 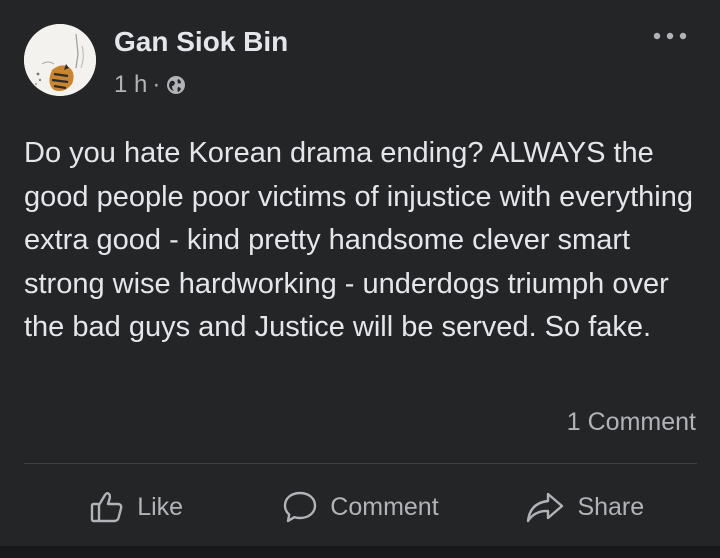 What do you see at coordinates (150, 85) in the screenshot?
I see `post-meta: 1 h ·` at bounding box center [150, 85].